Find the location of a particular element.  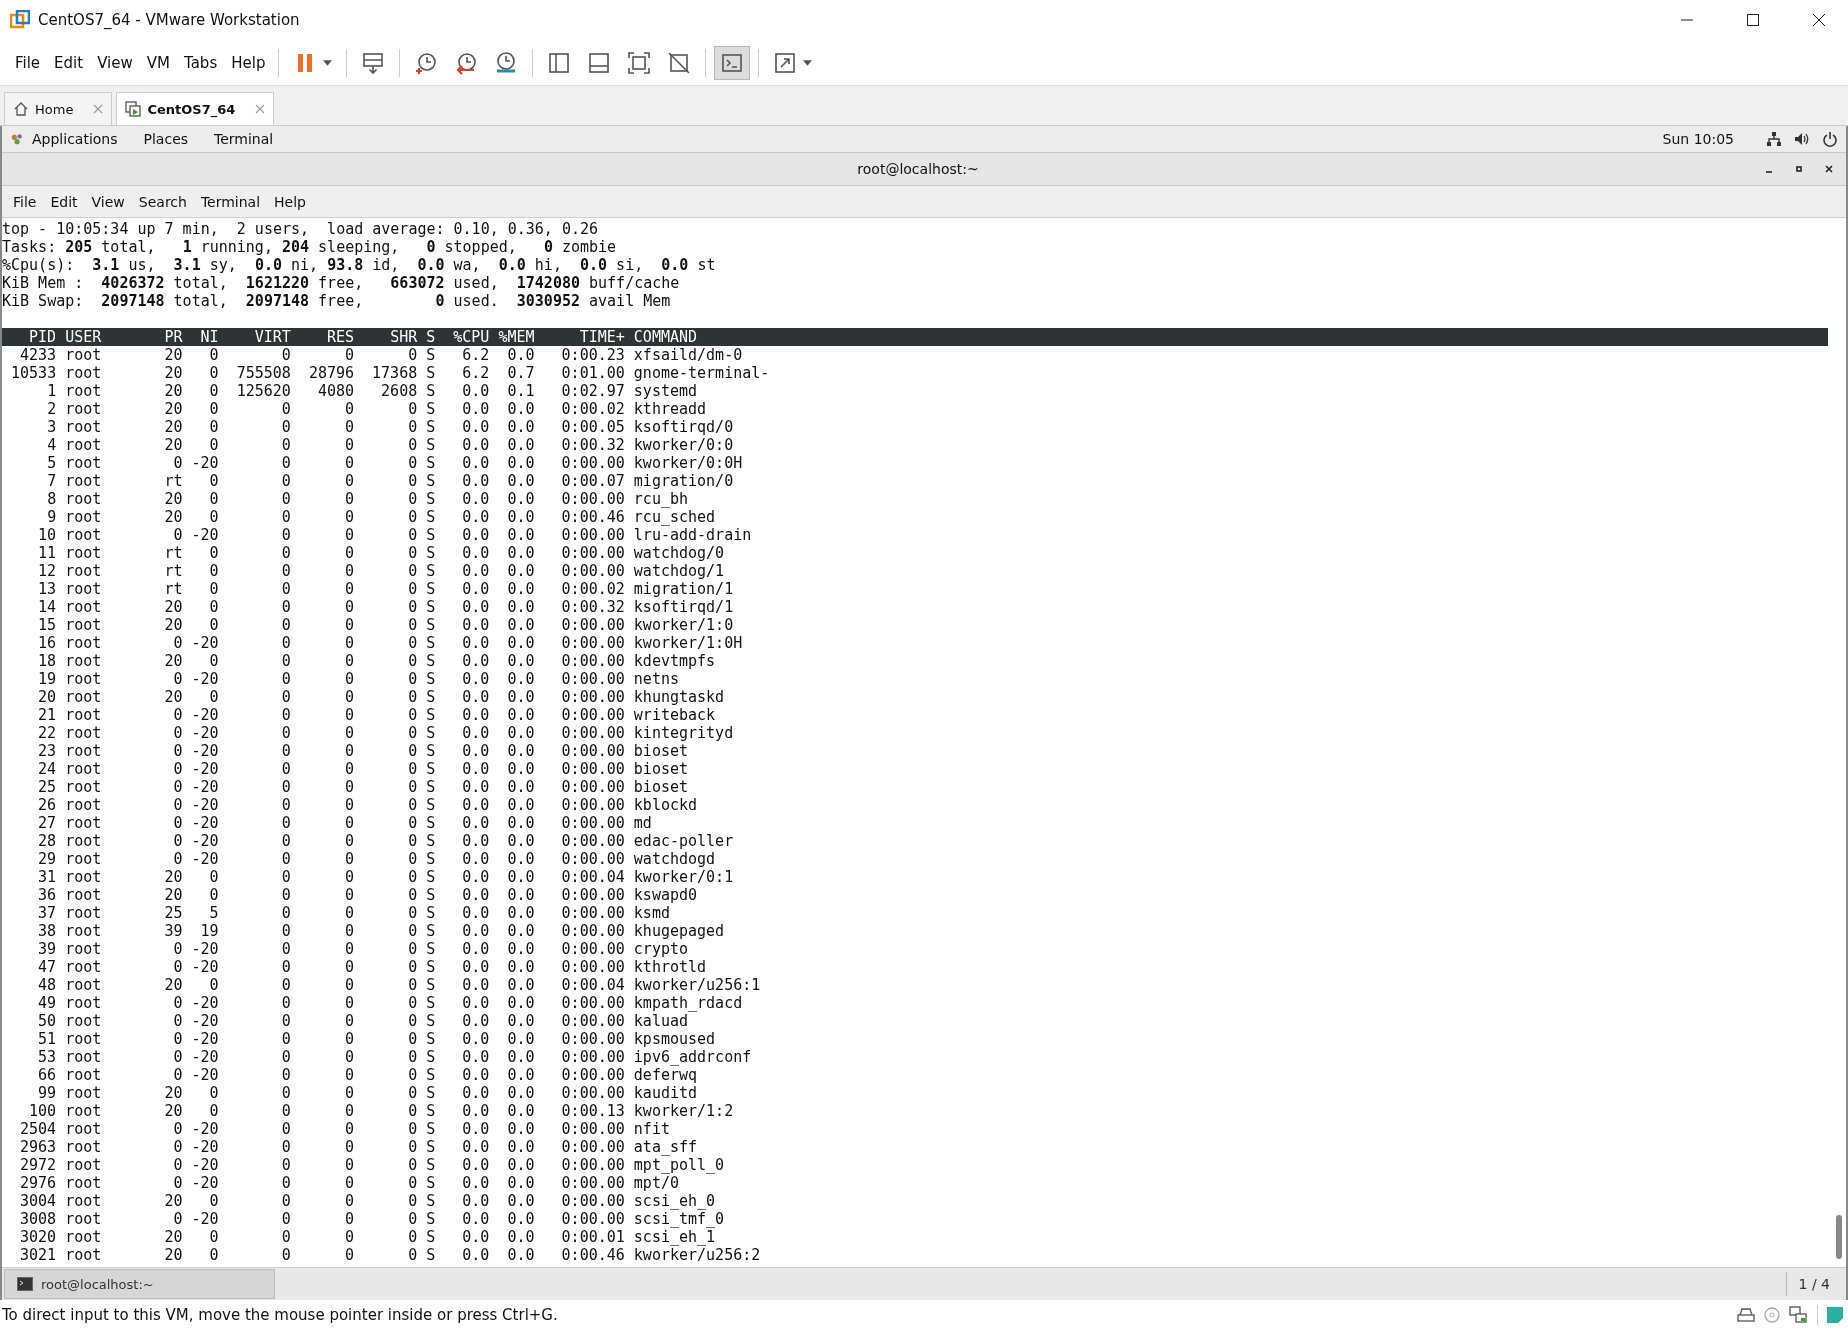

menu-item: VM is located at coordinates (158, 62).